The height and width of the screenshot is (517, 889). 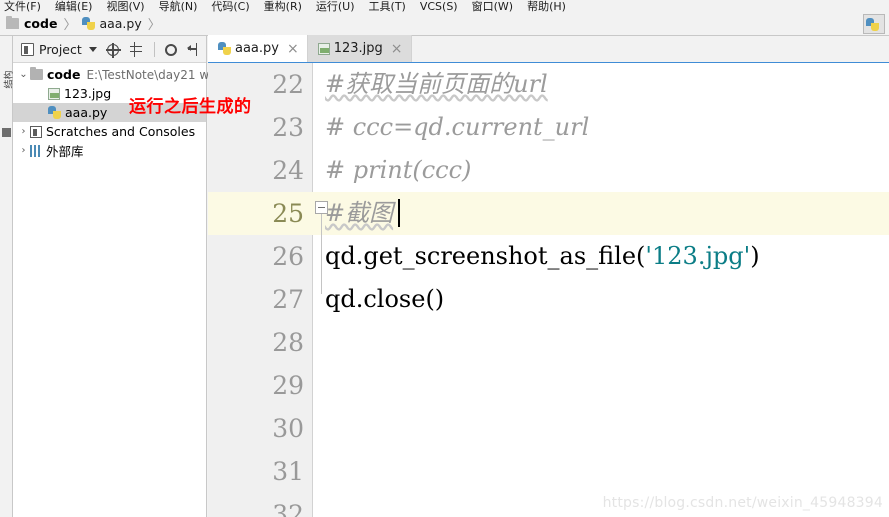 I want to click on editor-tab-bar: aaa.py × 123.jpg ×, so click(x=548, y=49).